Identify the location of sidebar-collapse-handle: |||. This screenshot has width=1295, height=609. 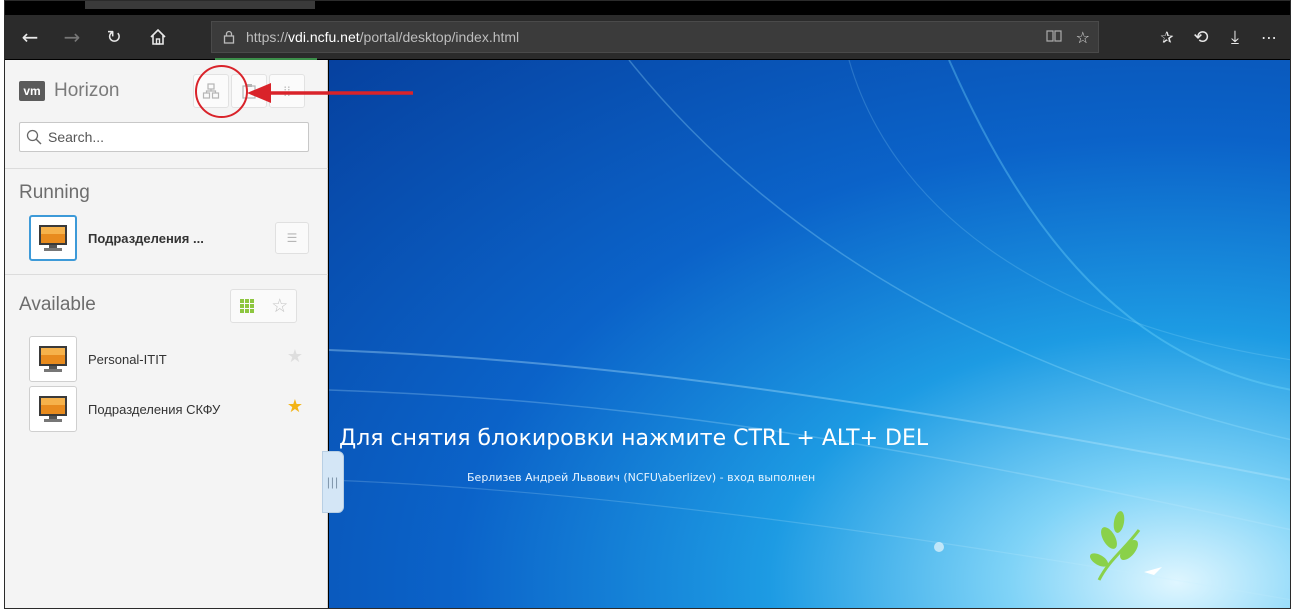
(333, 482).